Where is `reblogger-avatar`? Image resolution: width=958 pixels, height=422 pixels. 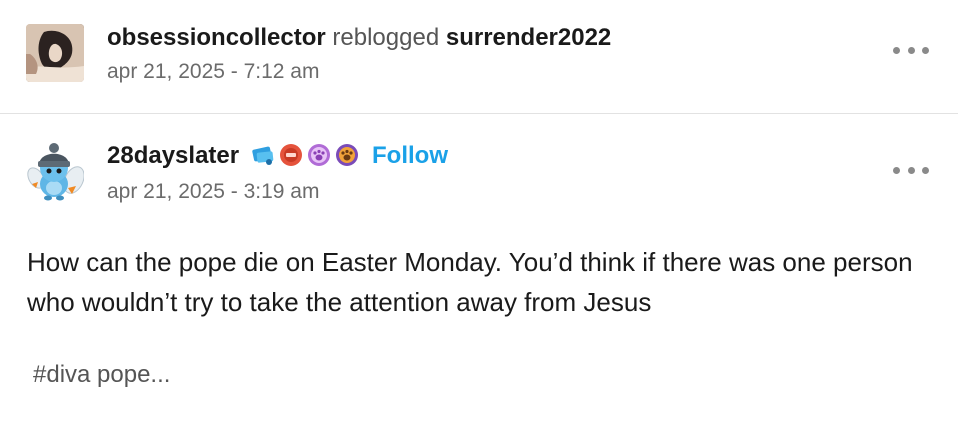 reblogger-avatar is located at coordinates (55, 53).